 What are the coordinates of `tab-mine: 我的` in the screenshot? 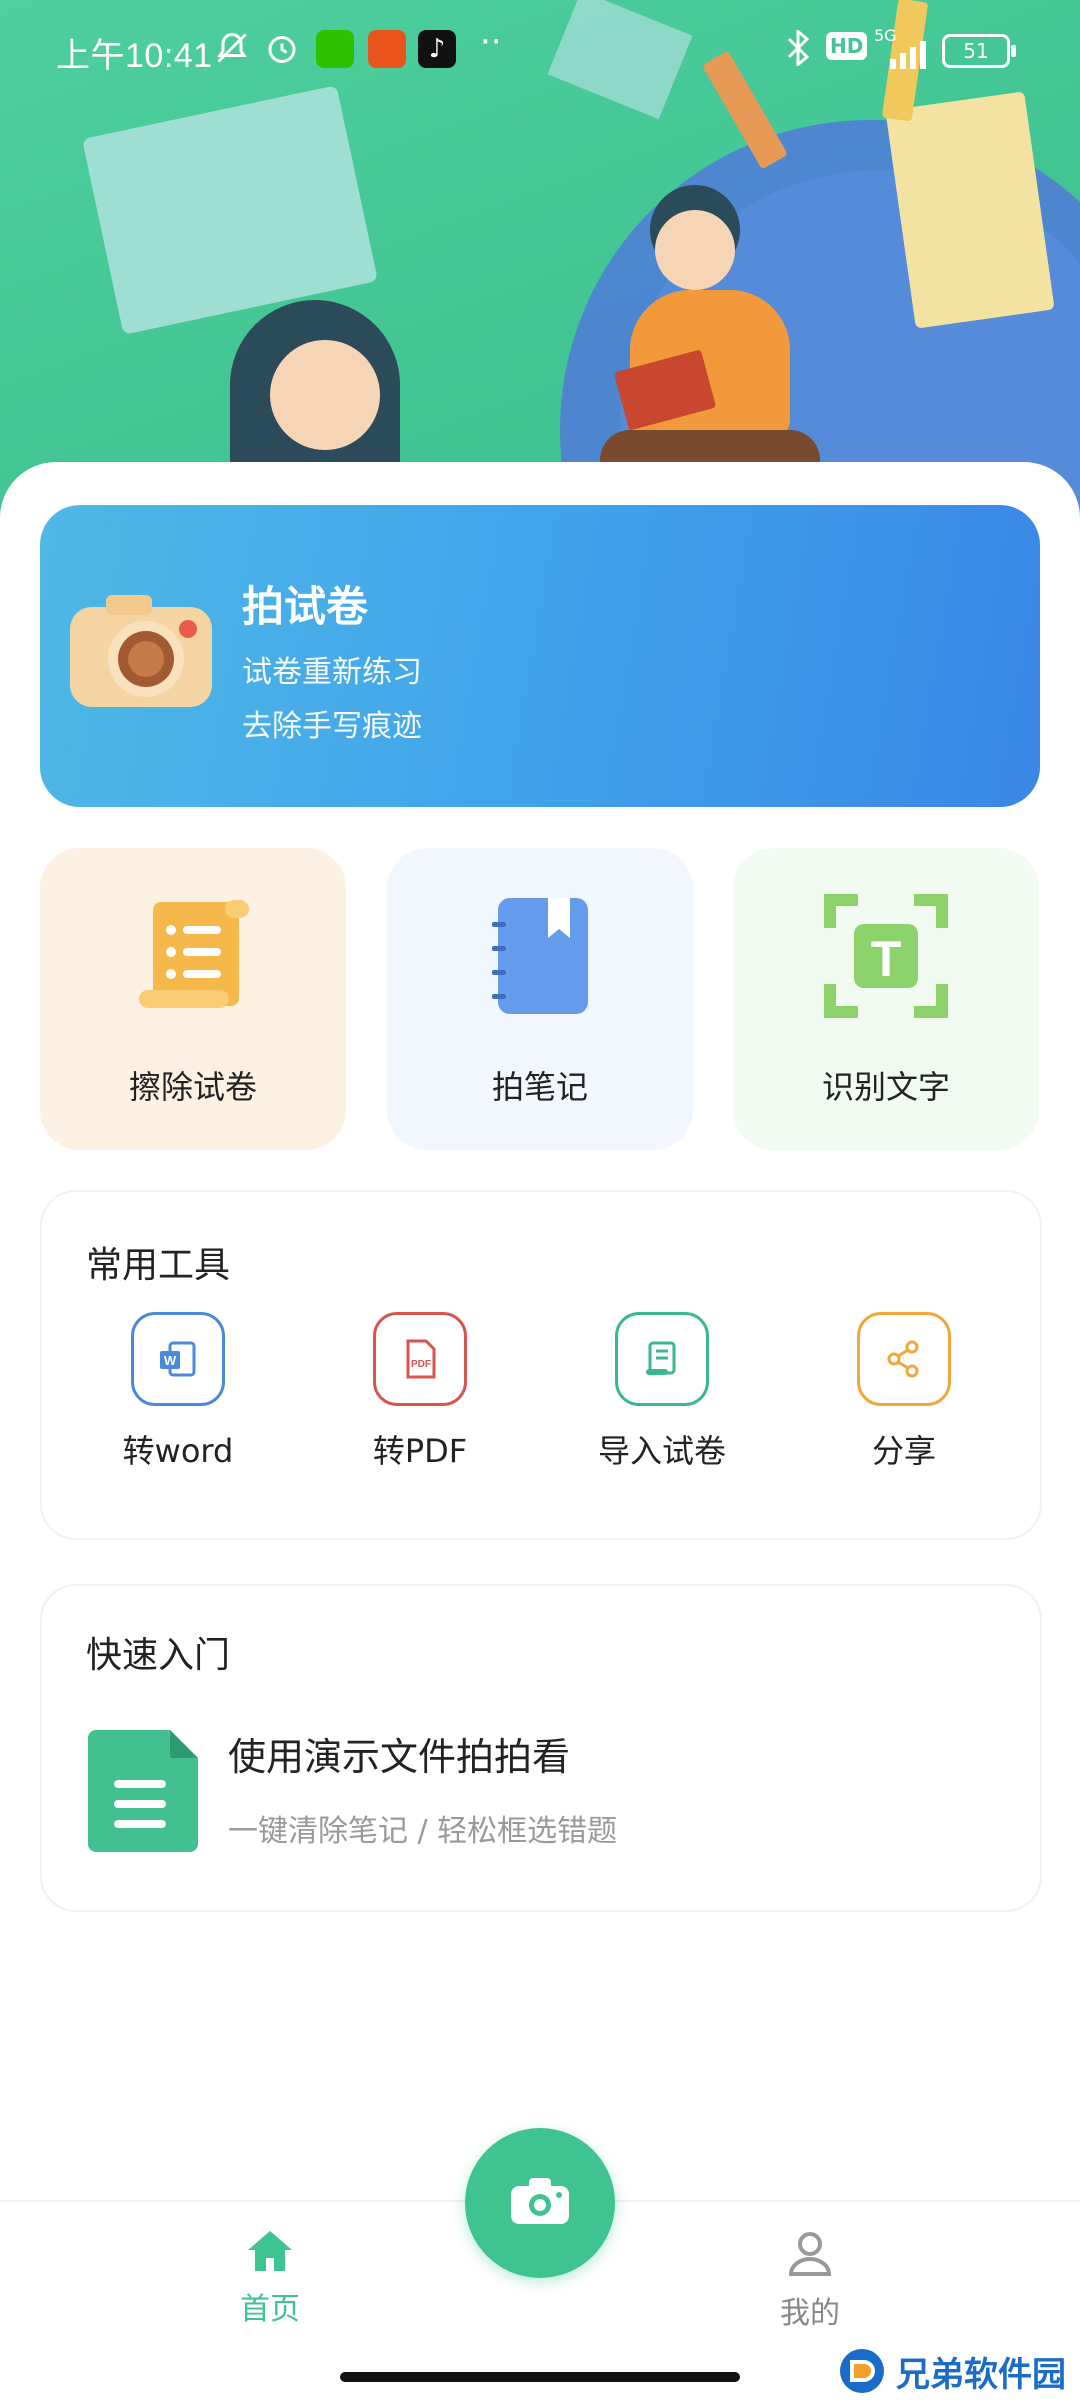 It's located at (810, 2280).